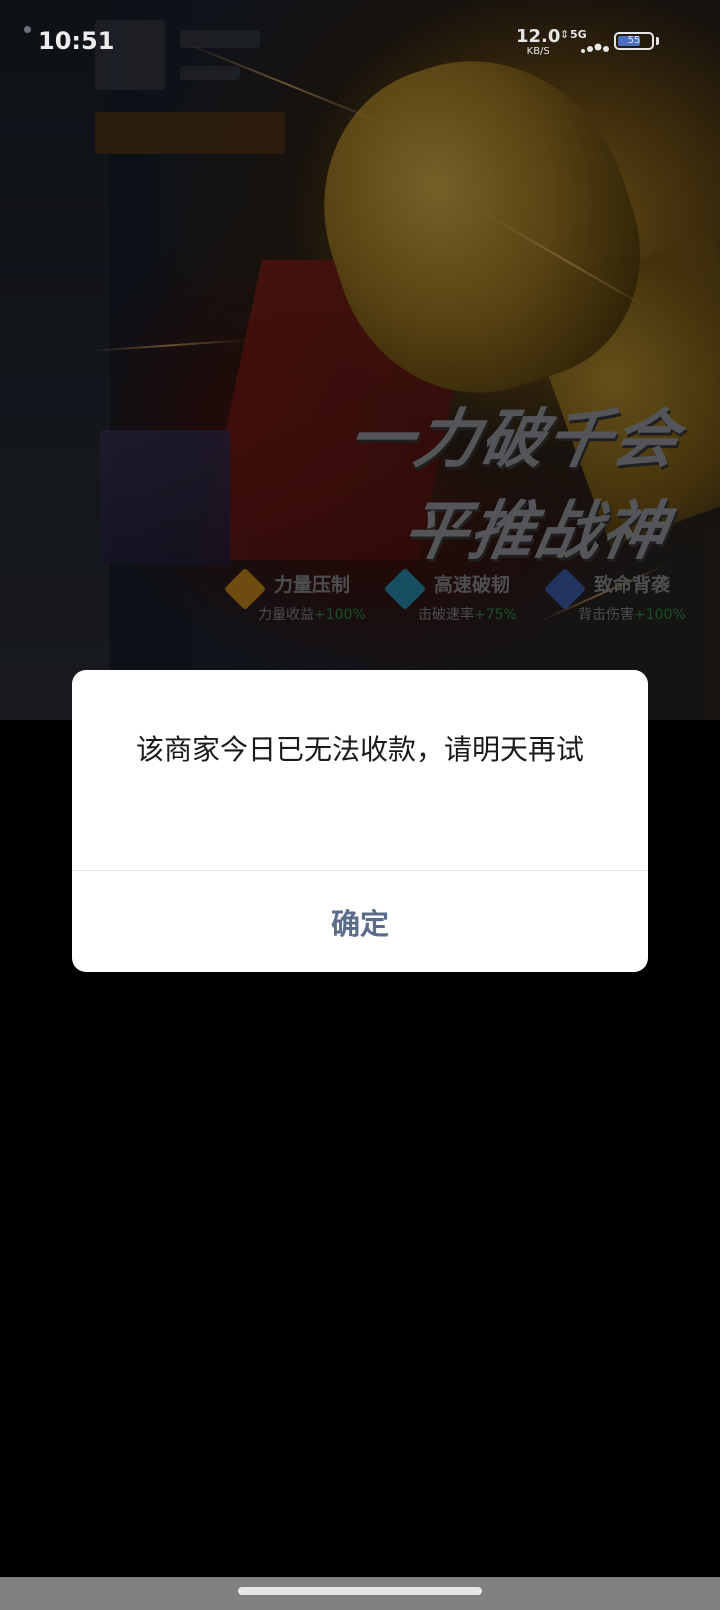  Describe the element at coordinates (360, 921) in the screenshot. I see `confirm-button: 确定` at that location.